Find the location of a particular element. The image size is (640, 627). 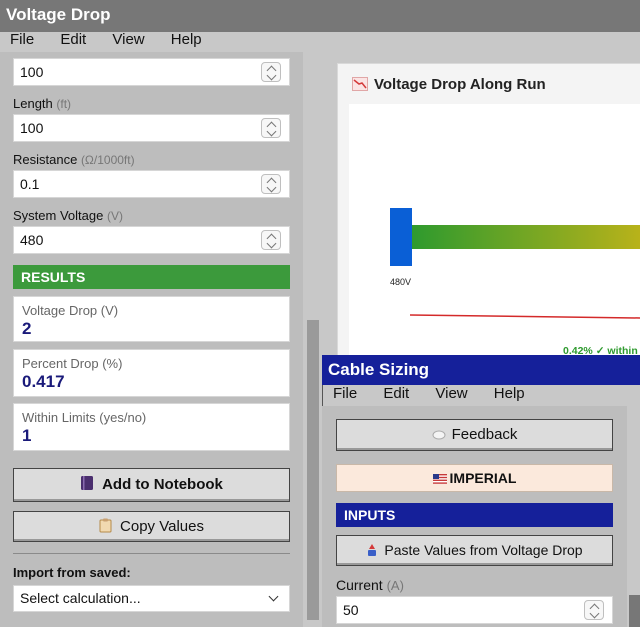

resistance-field: 0.1 is located at coordinates (151, 184).